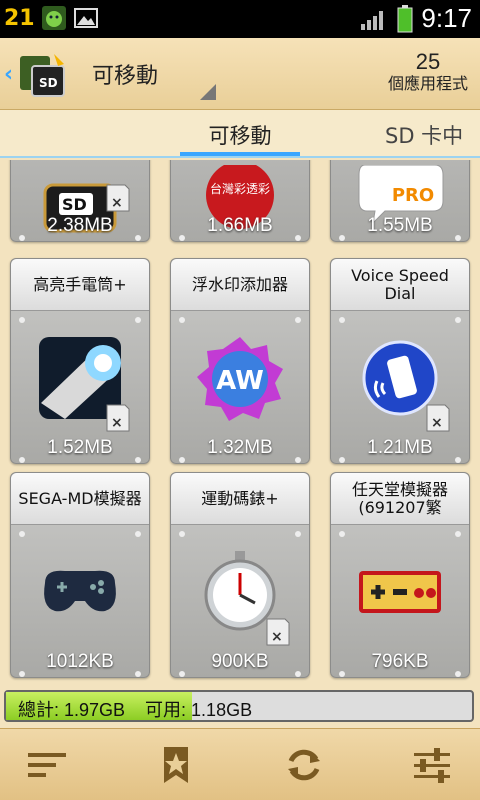  What do you see at coordinates (240, 188) in the screenshot?
I see `svg-text: 台灣彩透彩` at bounding box center [240, 188].